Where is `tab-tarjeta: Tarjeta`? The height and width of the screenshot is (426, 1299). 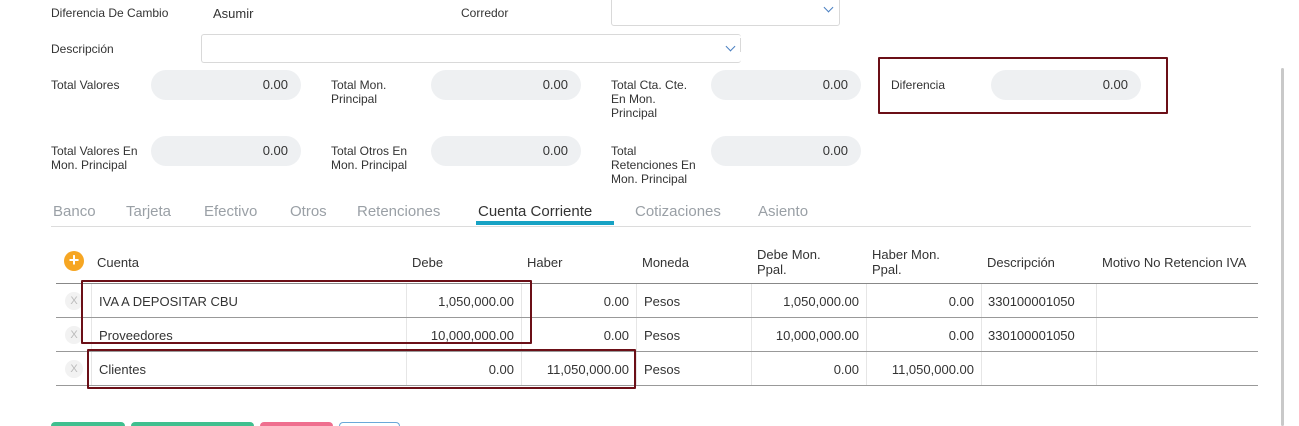 tab-tarjeta: Tarjeta is located at coordinates (148, 211).